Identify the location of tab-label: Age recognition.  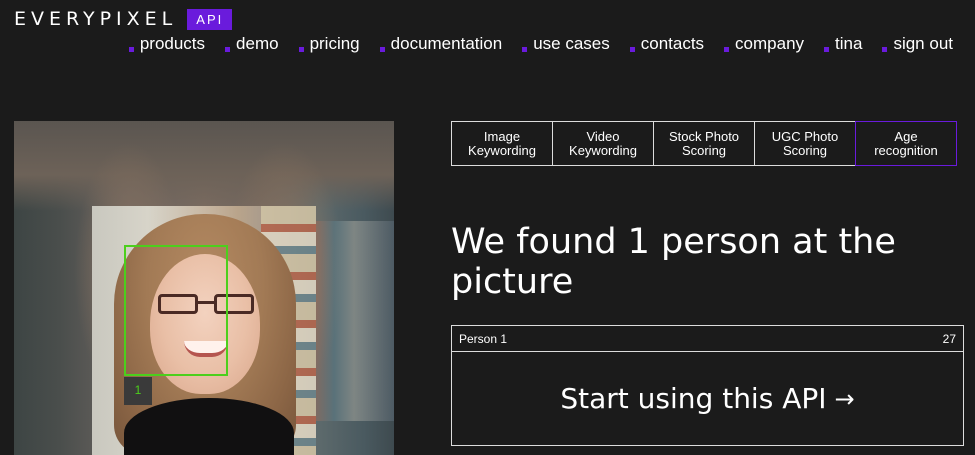
(906, 143).